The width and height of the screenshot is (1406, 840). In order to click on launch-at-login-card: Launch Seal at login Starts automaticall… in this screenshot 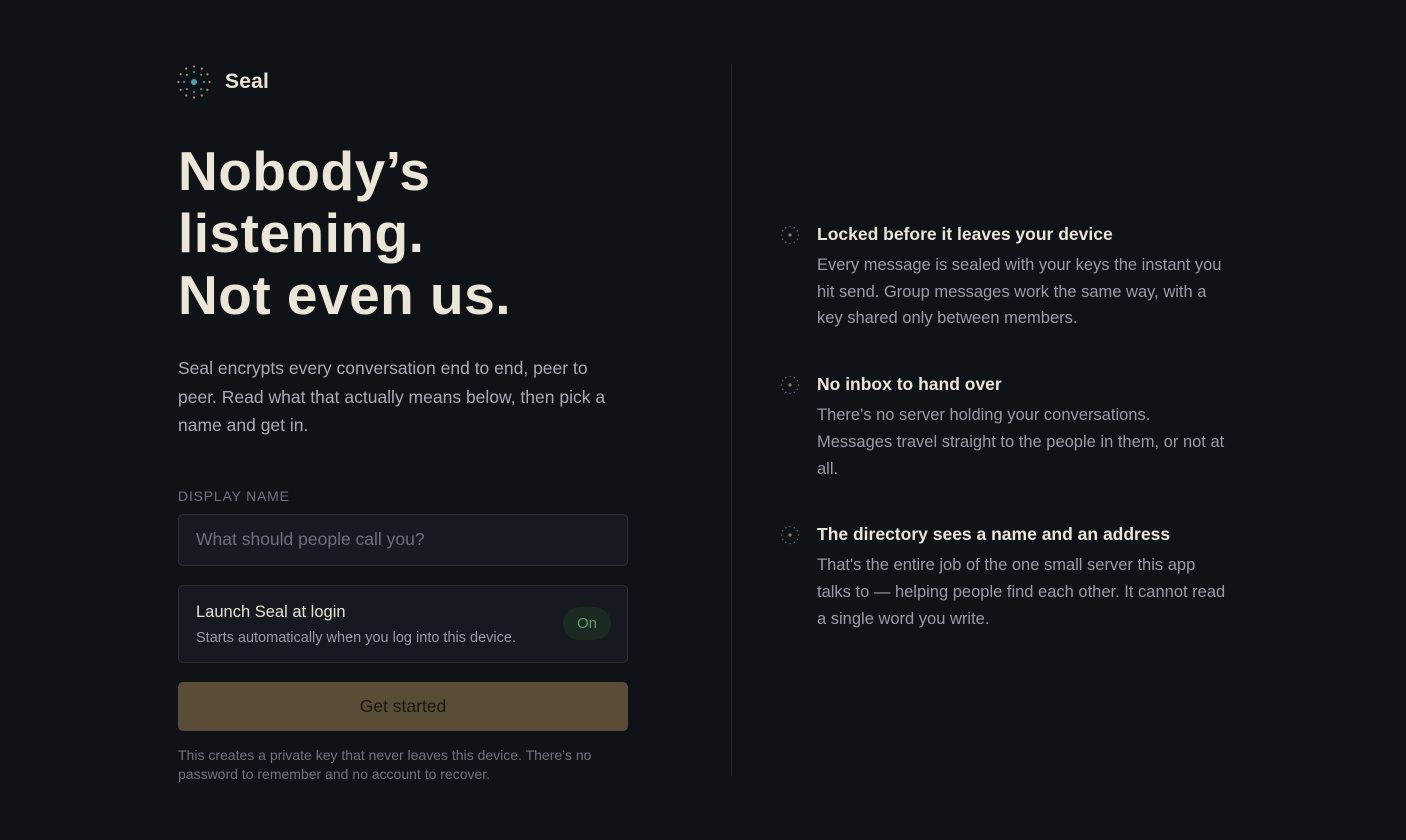, I will do `click(403, 623)`.